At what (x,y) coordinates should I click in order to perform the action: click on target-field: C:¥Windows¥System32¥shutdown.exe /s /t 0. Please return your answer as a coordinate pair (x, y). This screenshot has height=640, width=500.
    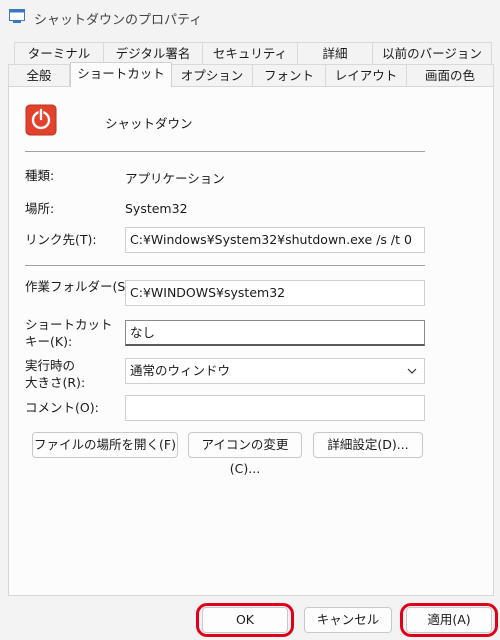
    Looking at the image, I should click on (275, 240).